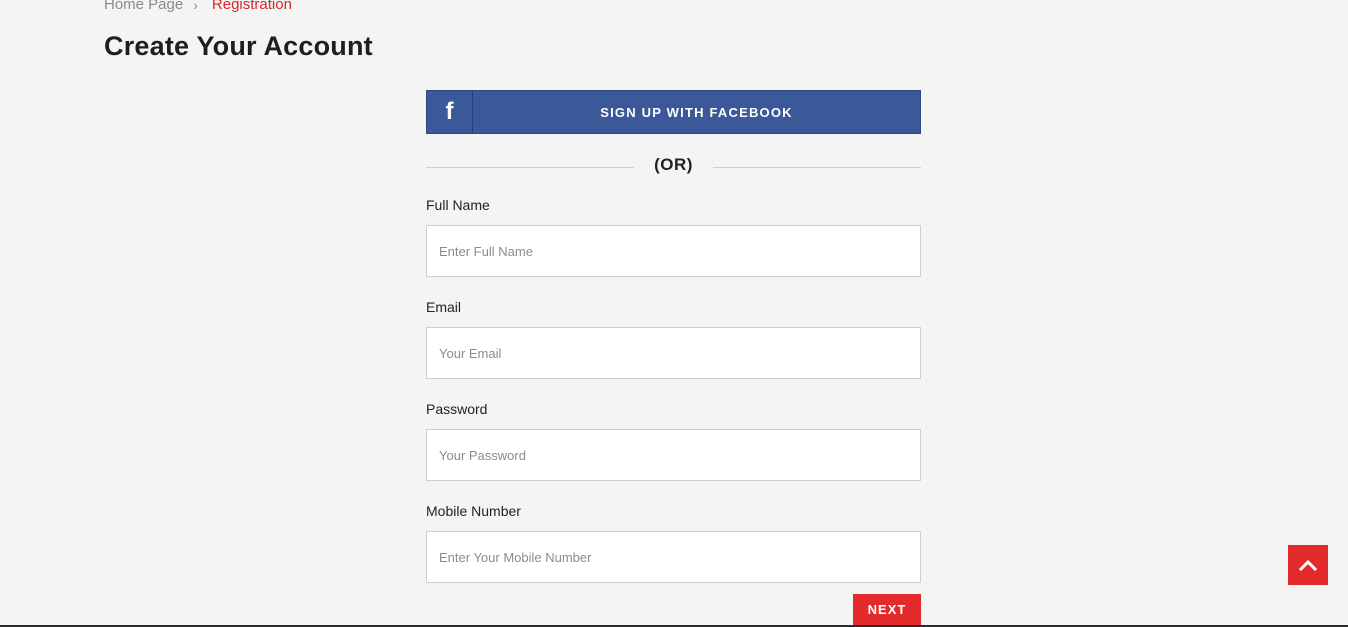  I want to click on full-name-input, so click(673, 251).